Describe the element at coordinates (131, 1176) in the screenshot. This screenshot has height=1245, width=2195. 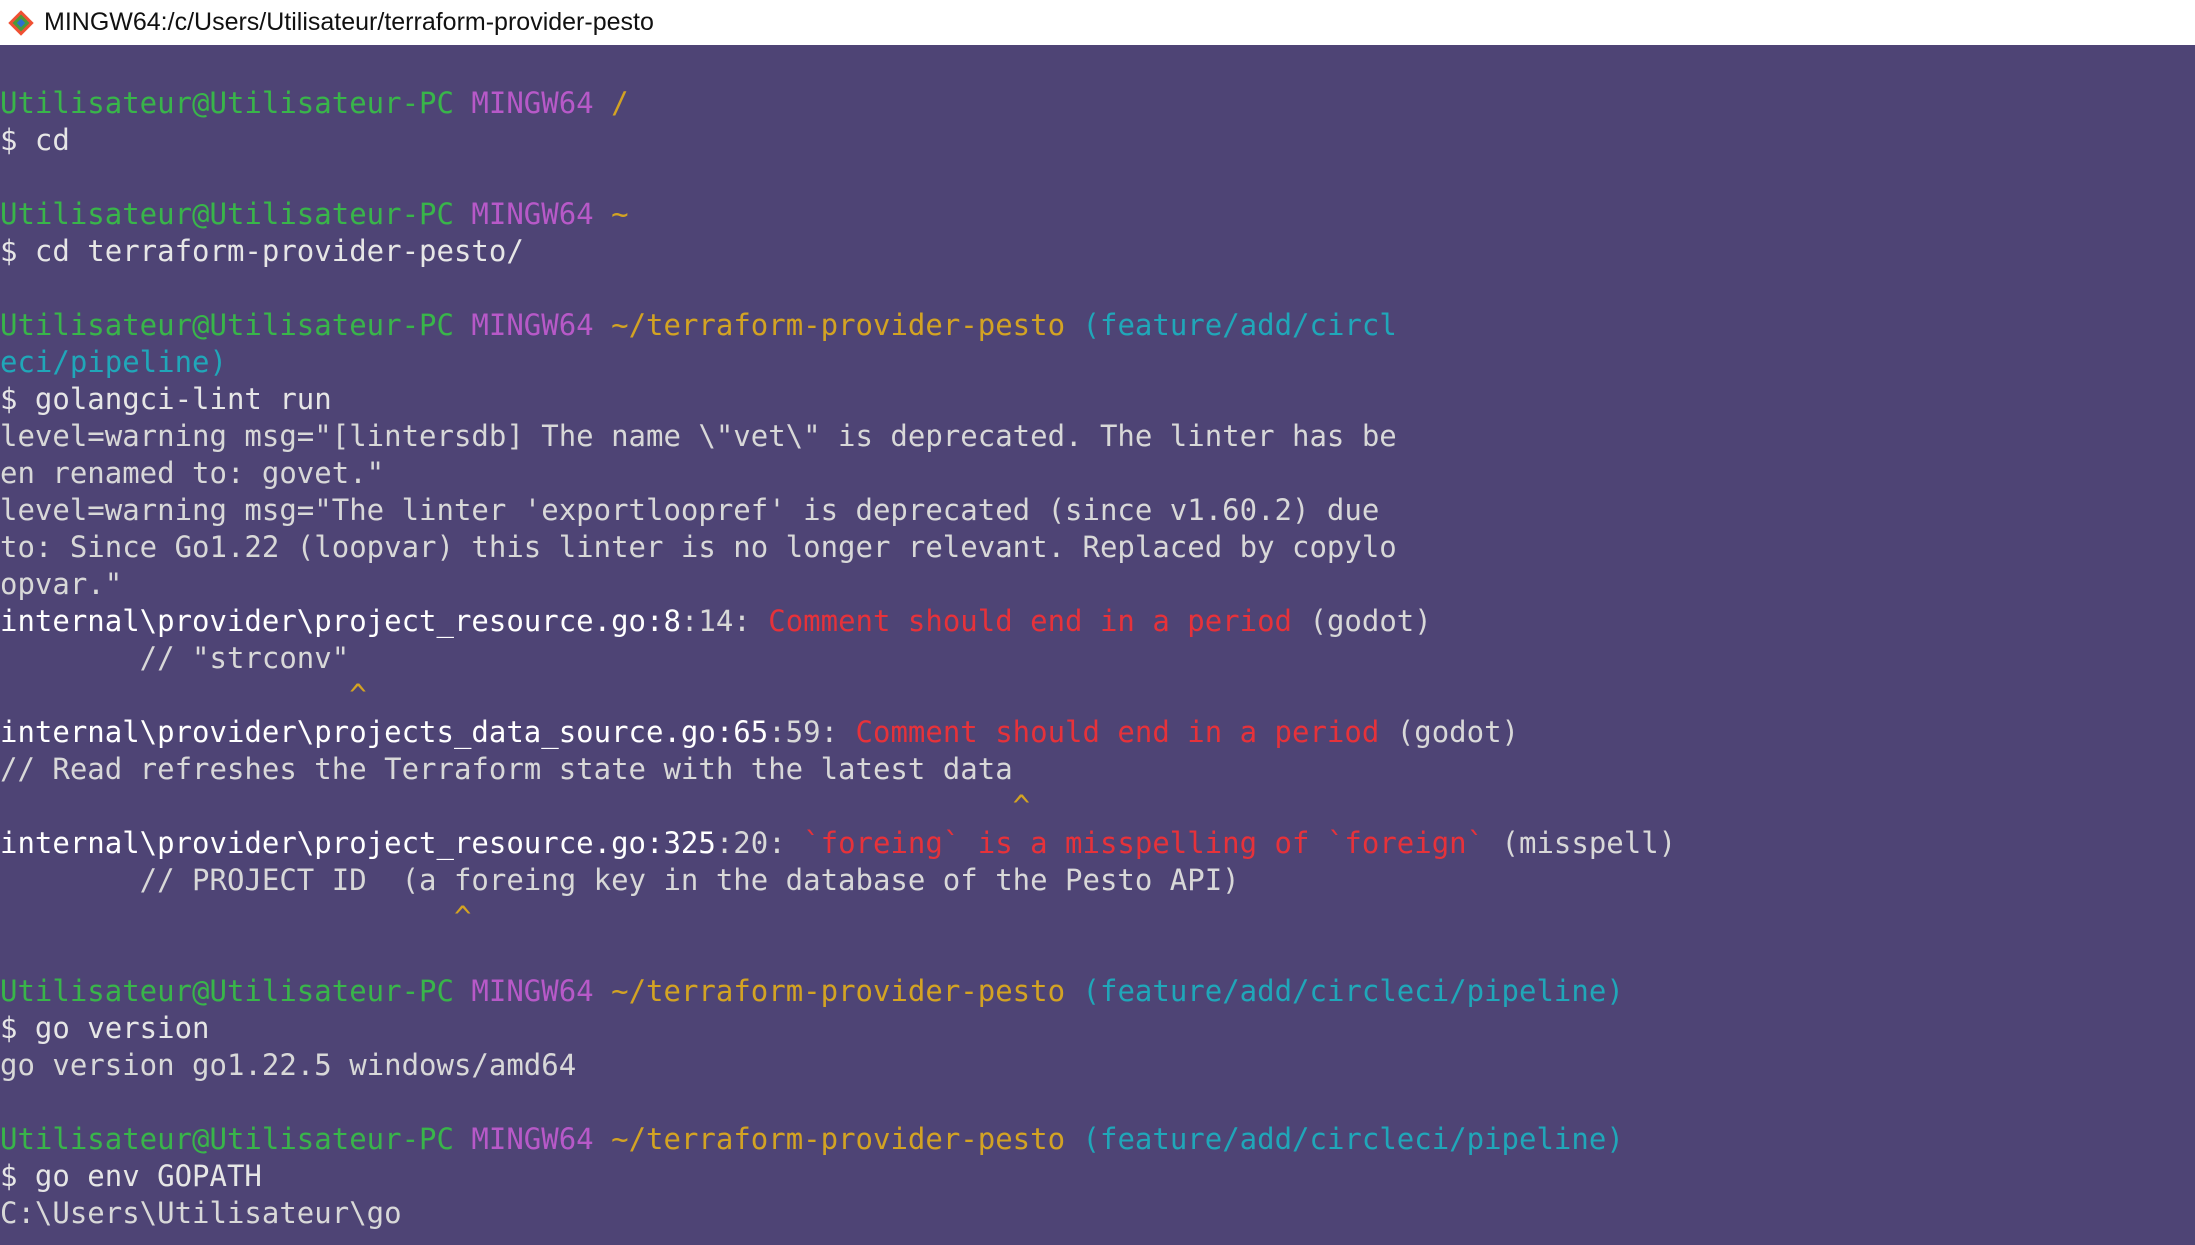
I see `command-line: $ go env GOPATH` at that location.